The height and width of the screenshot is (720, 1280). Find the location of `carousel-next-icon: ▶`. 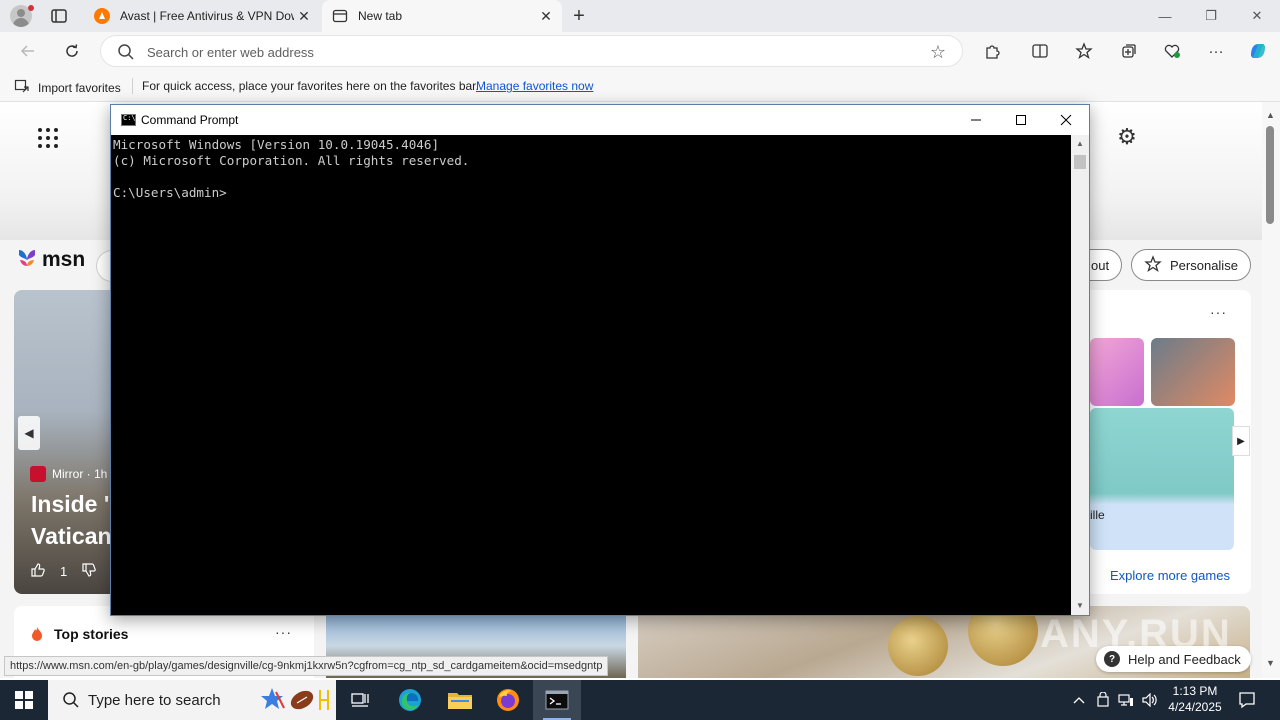

carousel-next-icon: ▶ is located at coordinates (1241, 441).